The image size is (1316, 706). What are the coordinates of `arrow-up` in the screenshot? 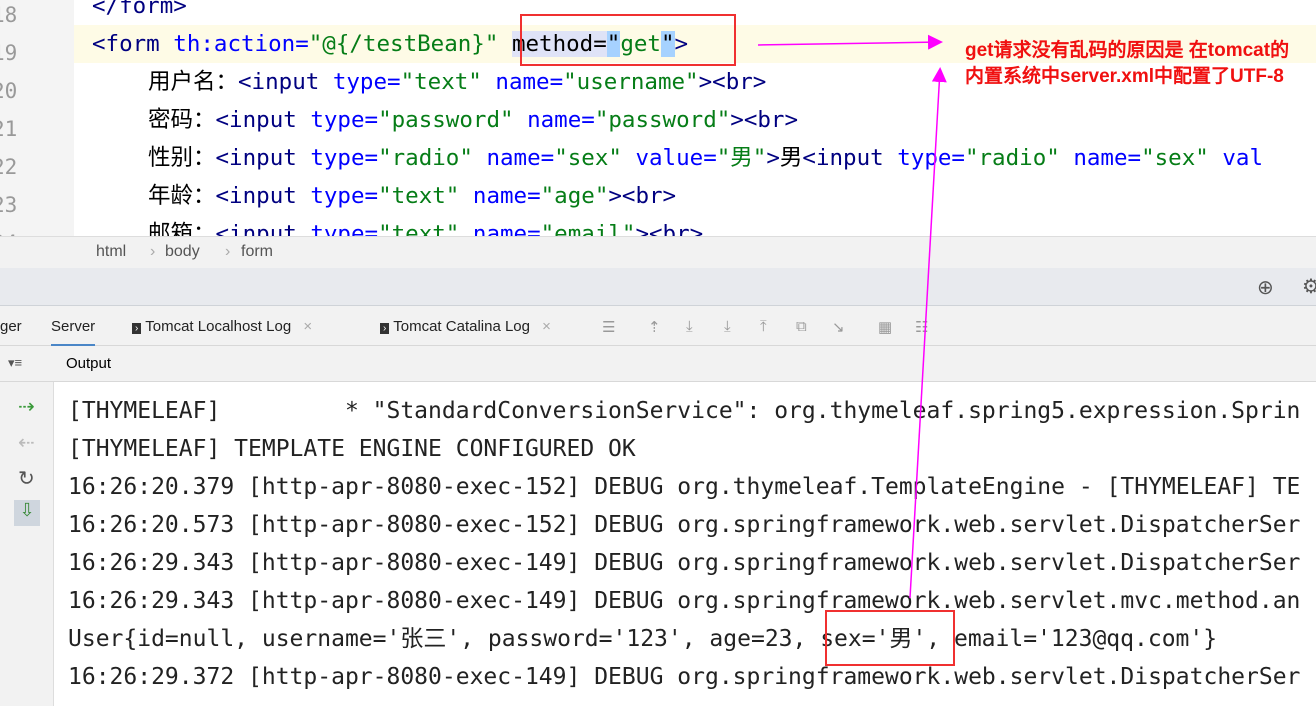 It's located at (928, 333).